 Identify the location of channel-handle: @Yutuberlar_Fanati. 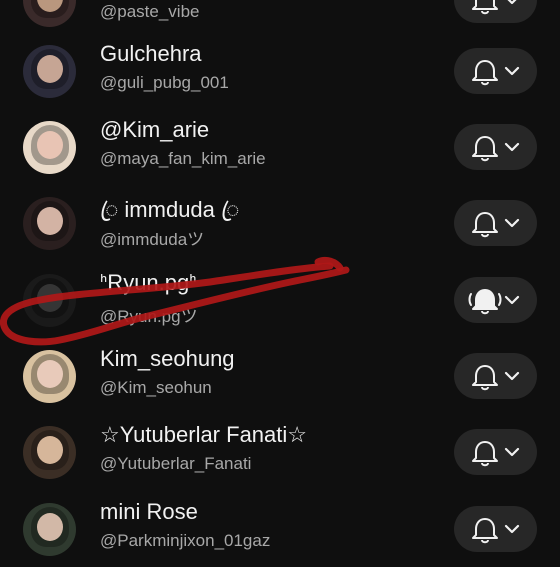
(176, 463).